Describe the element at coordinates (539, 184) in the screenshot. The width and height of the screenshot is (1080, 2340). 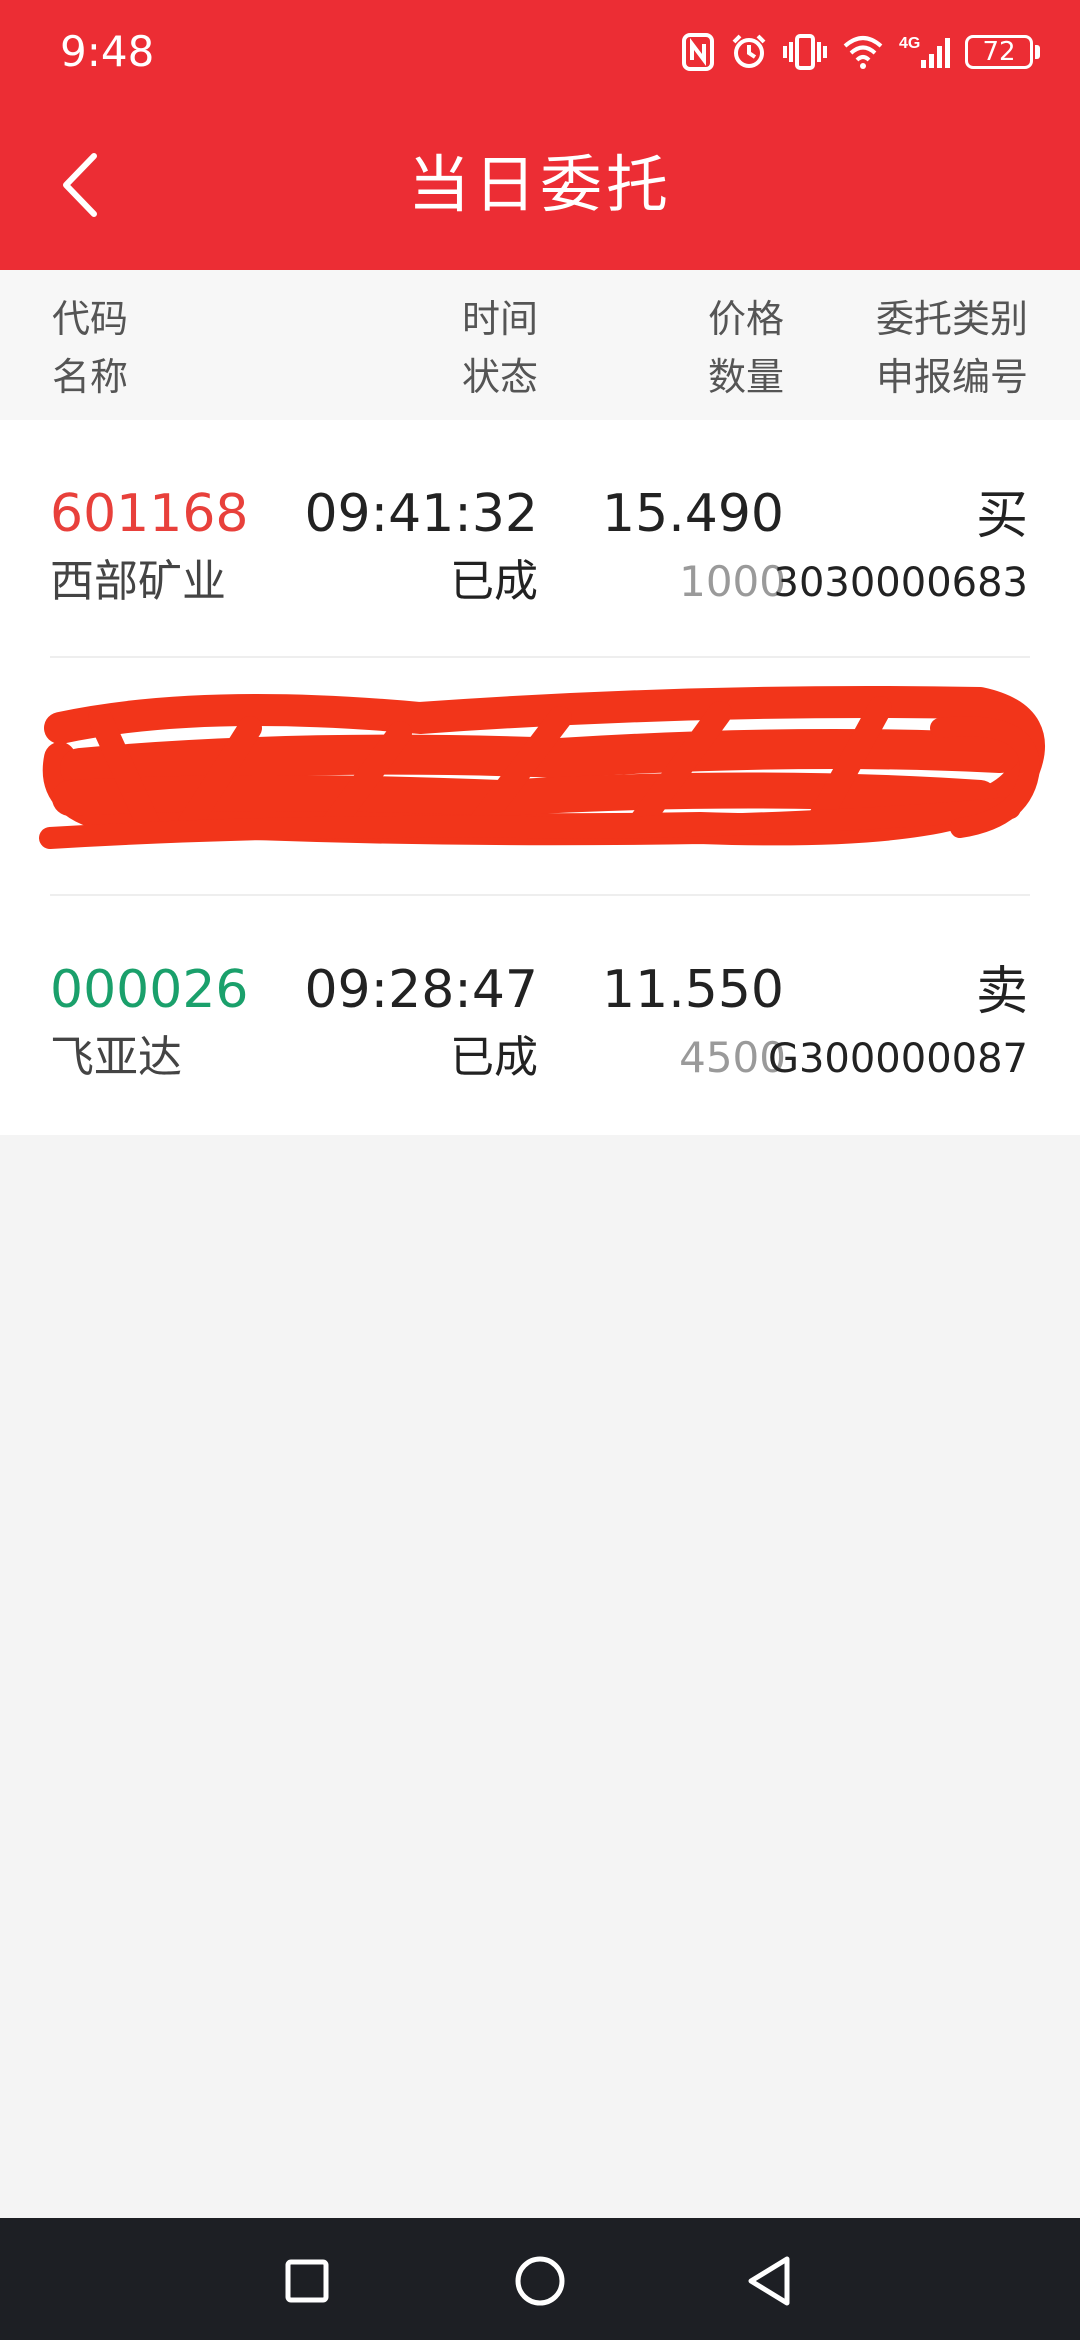
I see `page-title: 当日委托` at that location.